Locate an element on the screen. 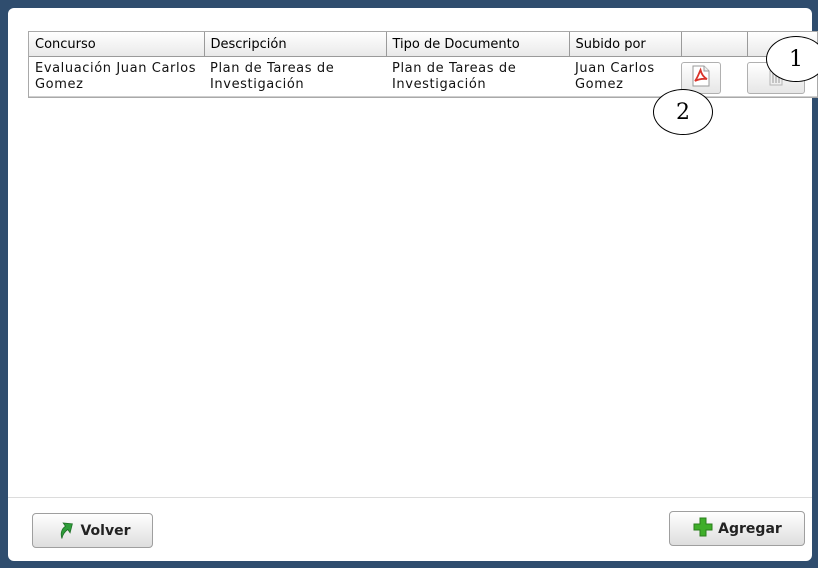 Image resolution: width=818 pixels, height=568 pixels. column-header-concurso: Concurso is located at coordinates (117, 44).